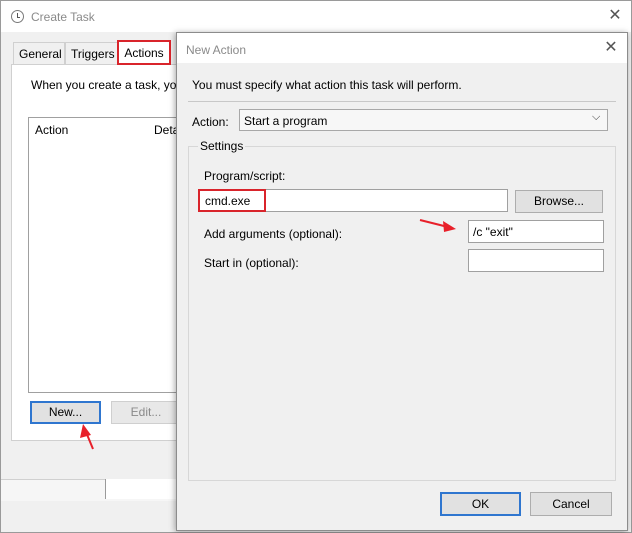 The image size is (632, 533). What do you see at coordinates (228, 201) in the screenshot?
I see `program-script-value: cmd.exe` at bounding box center [228, 201].